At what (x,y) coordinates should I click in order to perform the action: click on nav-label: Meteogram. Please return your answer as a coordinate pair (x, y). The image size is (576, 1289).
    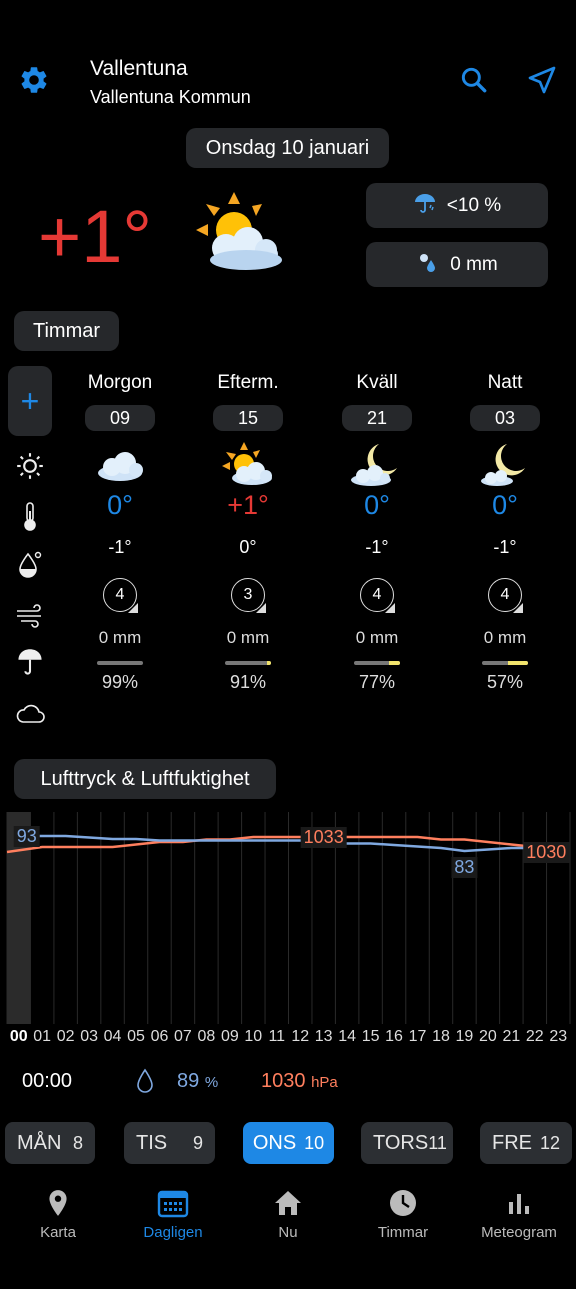
    Looking at the image, I should click on (519, 1232).